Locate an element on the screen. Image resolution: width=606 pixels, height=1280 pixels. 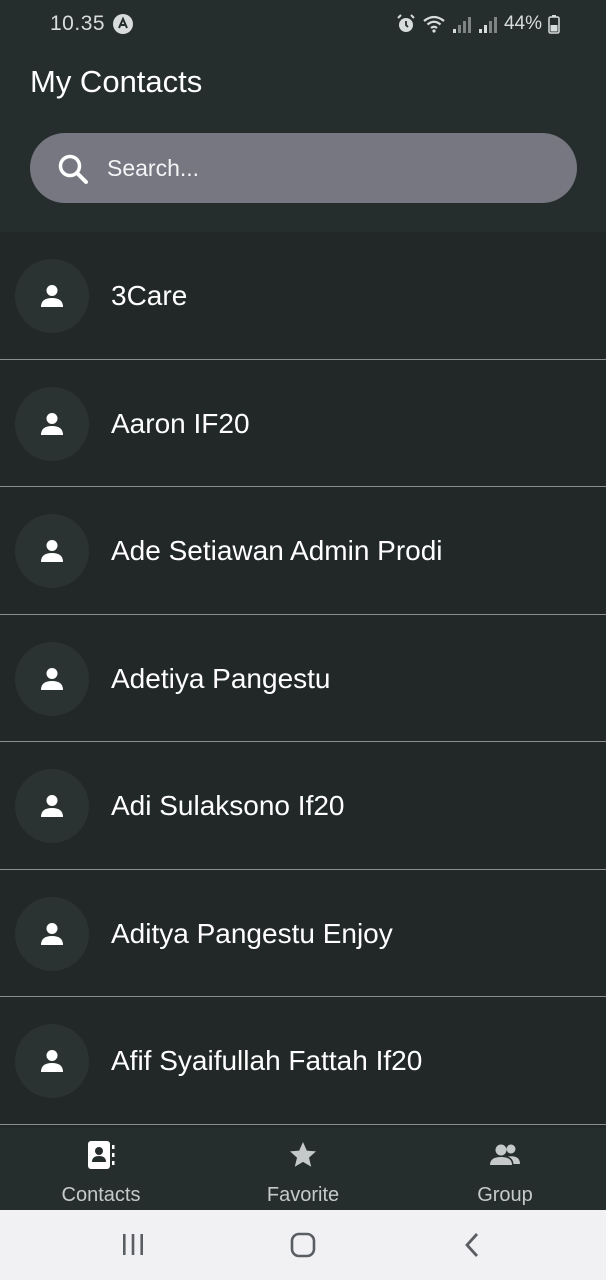
contact-item: Aditya Pangestu Enjoy is located at coordinates (303, 933).